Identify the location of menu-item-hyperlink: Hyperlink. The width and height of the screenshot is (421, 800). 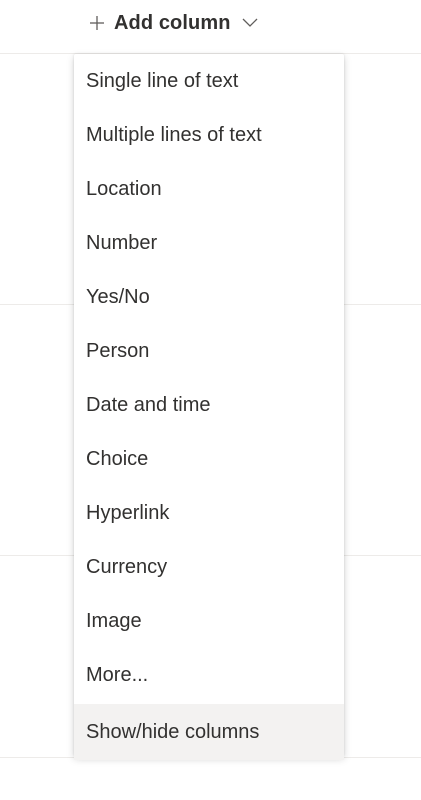
(209, 513).